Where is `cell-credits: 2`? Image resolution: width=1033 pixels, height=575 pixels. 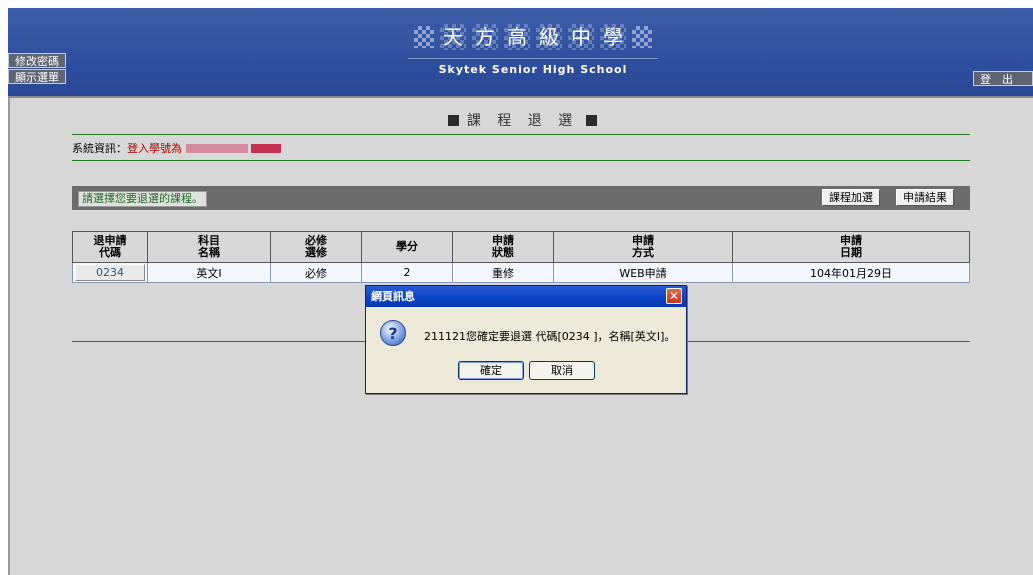
cell-credits: 2 is located at coordinates (407, 272).